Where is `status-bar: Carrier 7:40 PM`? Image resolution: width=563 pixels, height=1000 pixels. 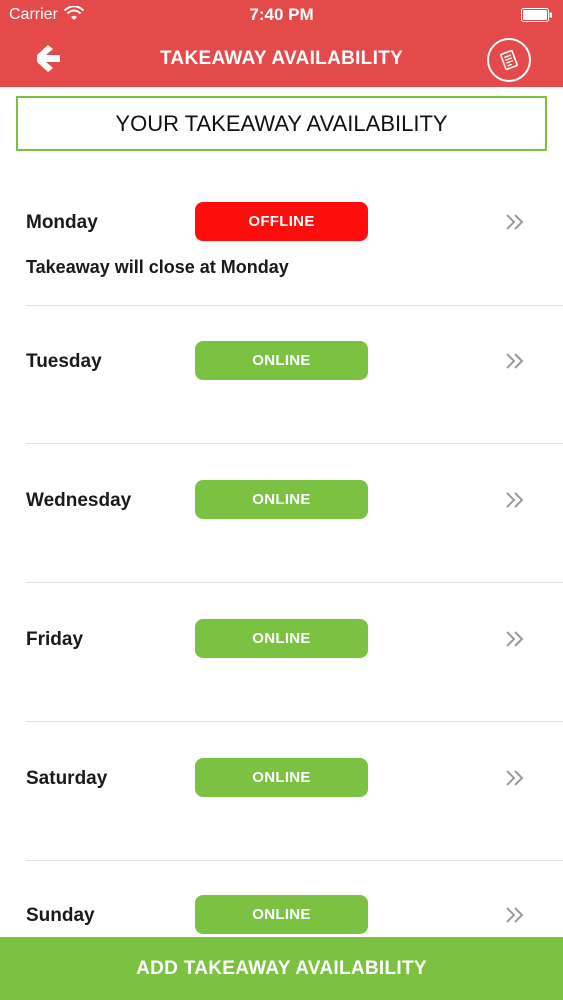
status-bar: Carrier 7:40 PM is located at coordinates (281, 15).